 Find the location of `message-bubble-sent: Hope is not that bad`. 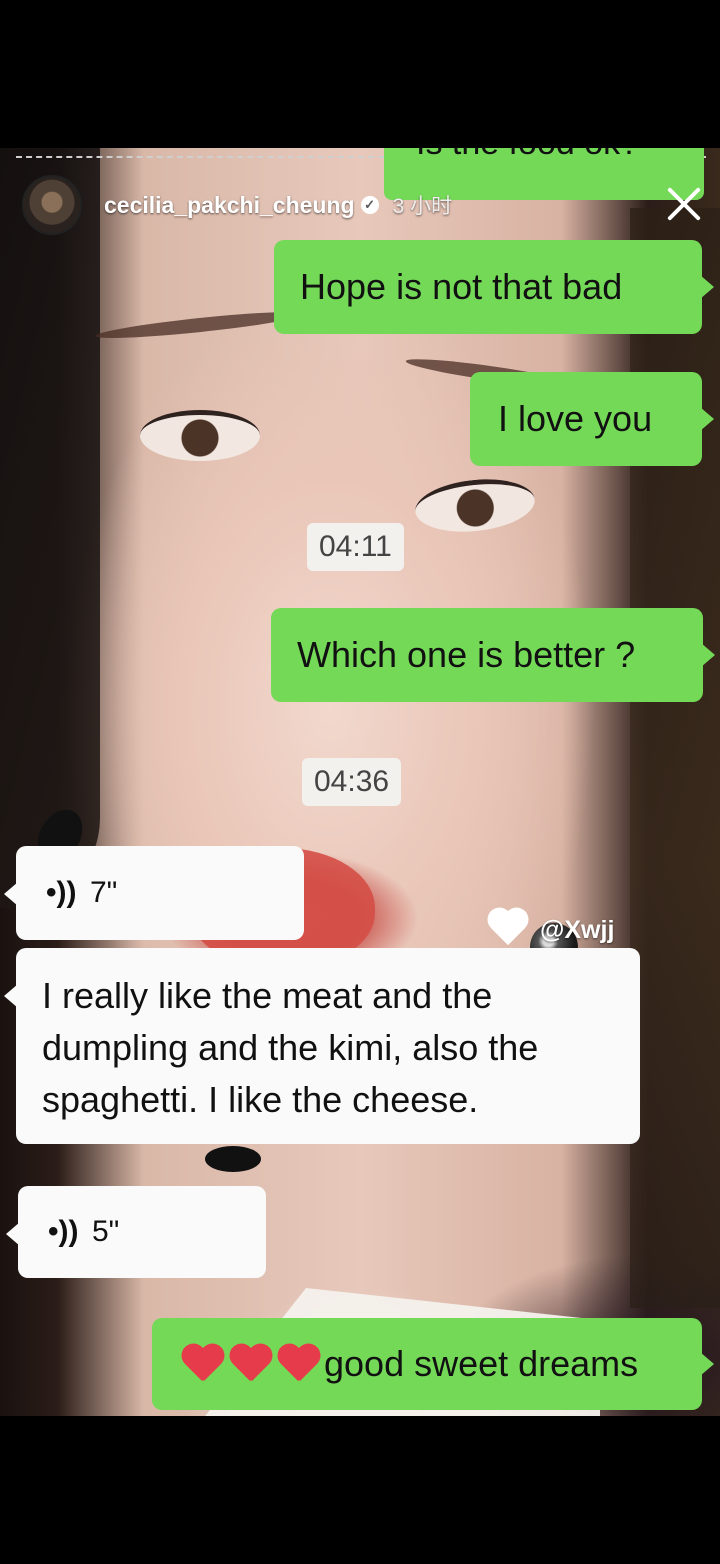

message-bubble-sent: Hope is not that bad is located at coordinates (494, 287).